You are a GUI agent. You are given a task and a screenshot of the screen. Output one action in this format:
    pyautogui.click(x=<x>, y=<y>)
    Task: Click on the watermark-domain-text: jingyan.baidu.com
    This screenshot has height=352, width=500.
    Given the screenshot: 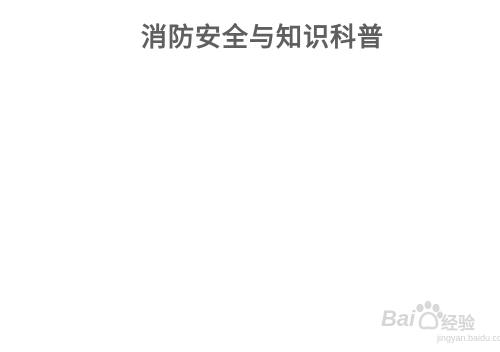 What is the action you would take?
    pyautogui.click(x=468, y=338)
    